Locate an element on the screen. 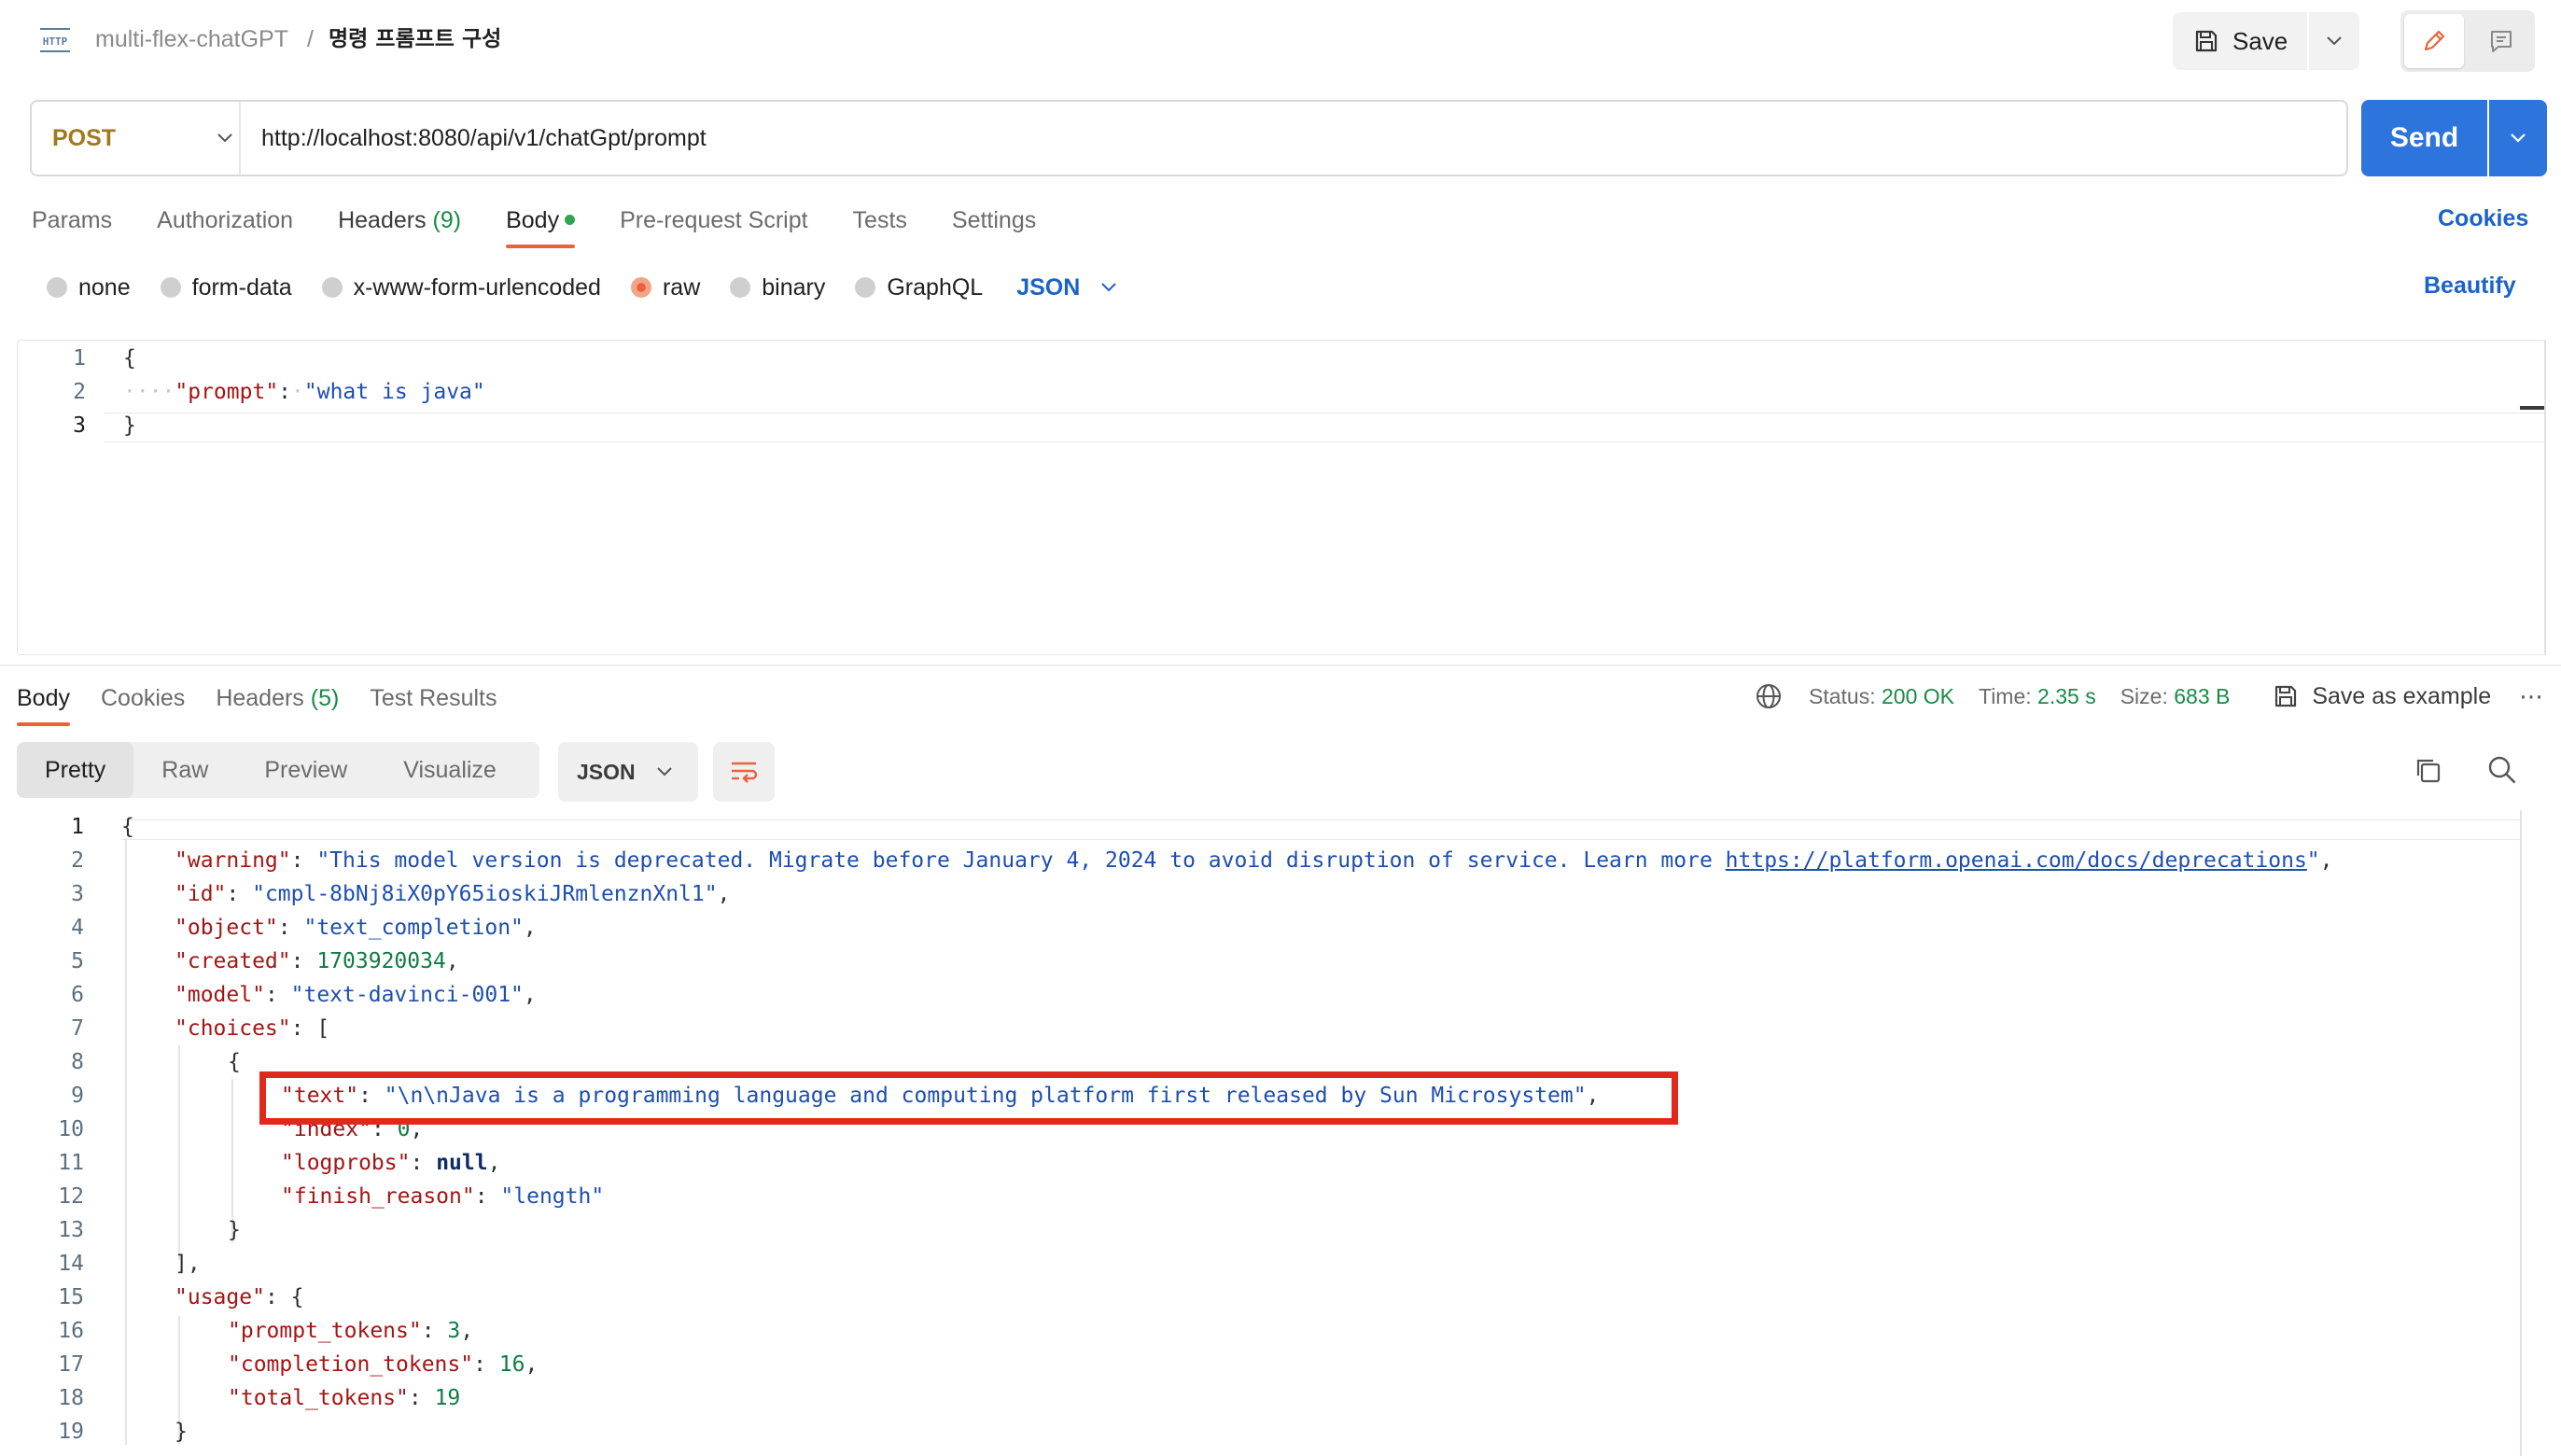 This screenshot has height=1456, width=2561. code-line: "prompt_tokens": 3, is located at coordinates (350, 1331).